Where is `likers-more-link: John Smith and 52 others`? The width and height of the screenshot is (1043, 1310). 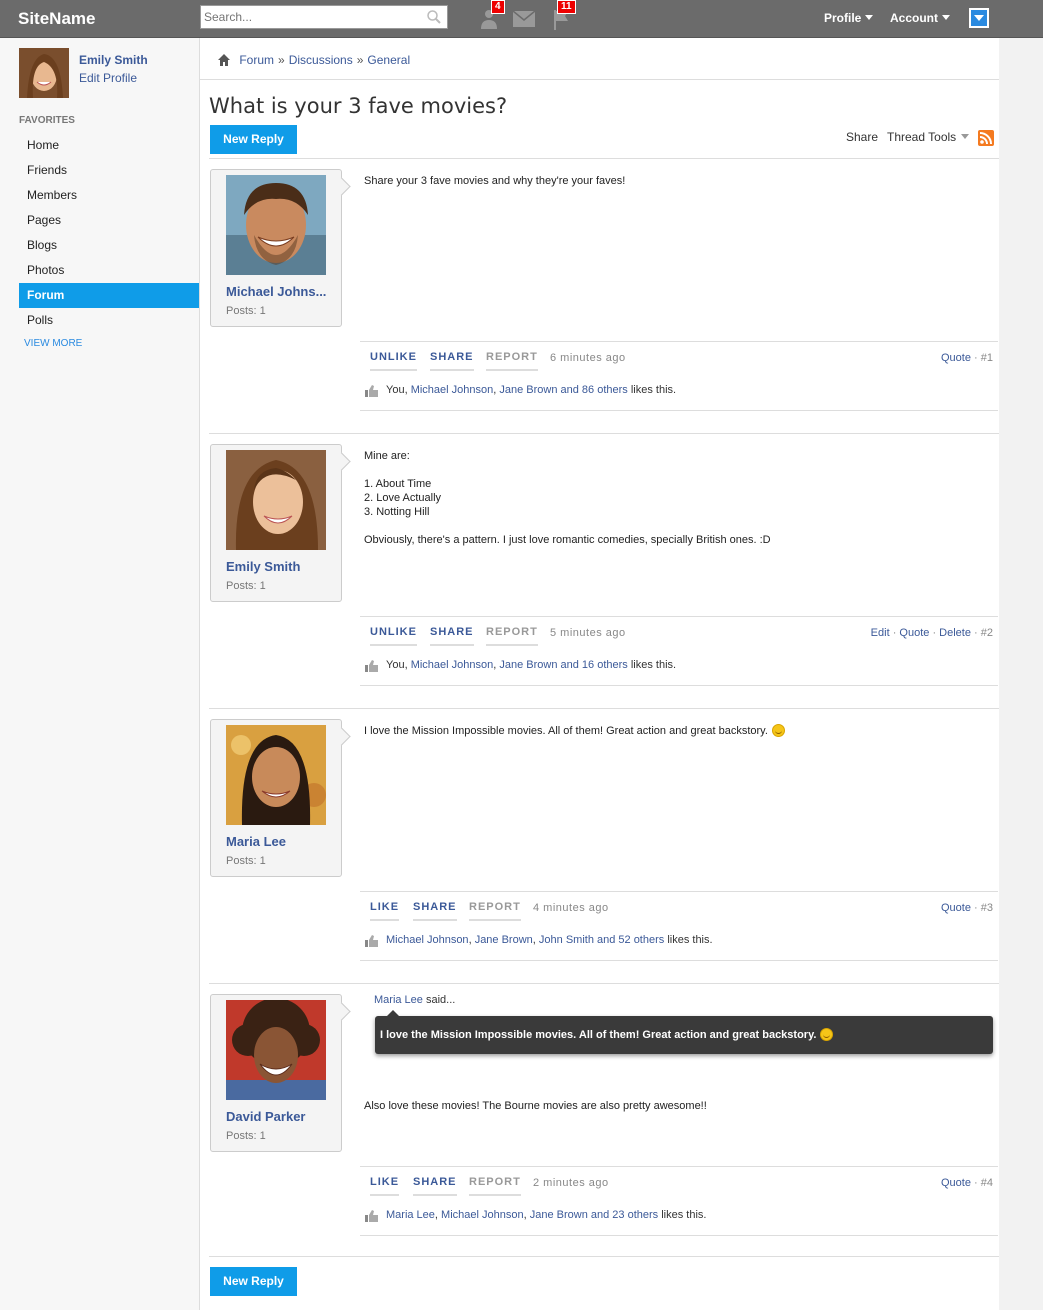 likers-more-link: John Smith and 52 others is located at coordinates (601, 940).